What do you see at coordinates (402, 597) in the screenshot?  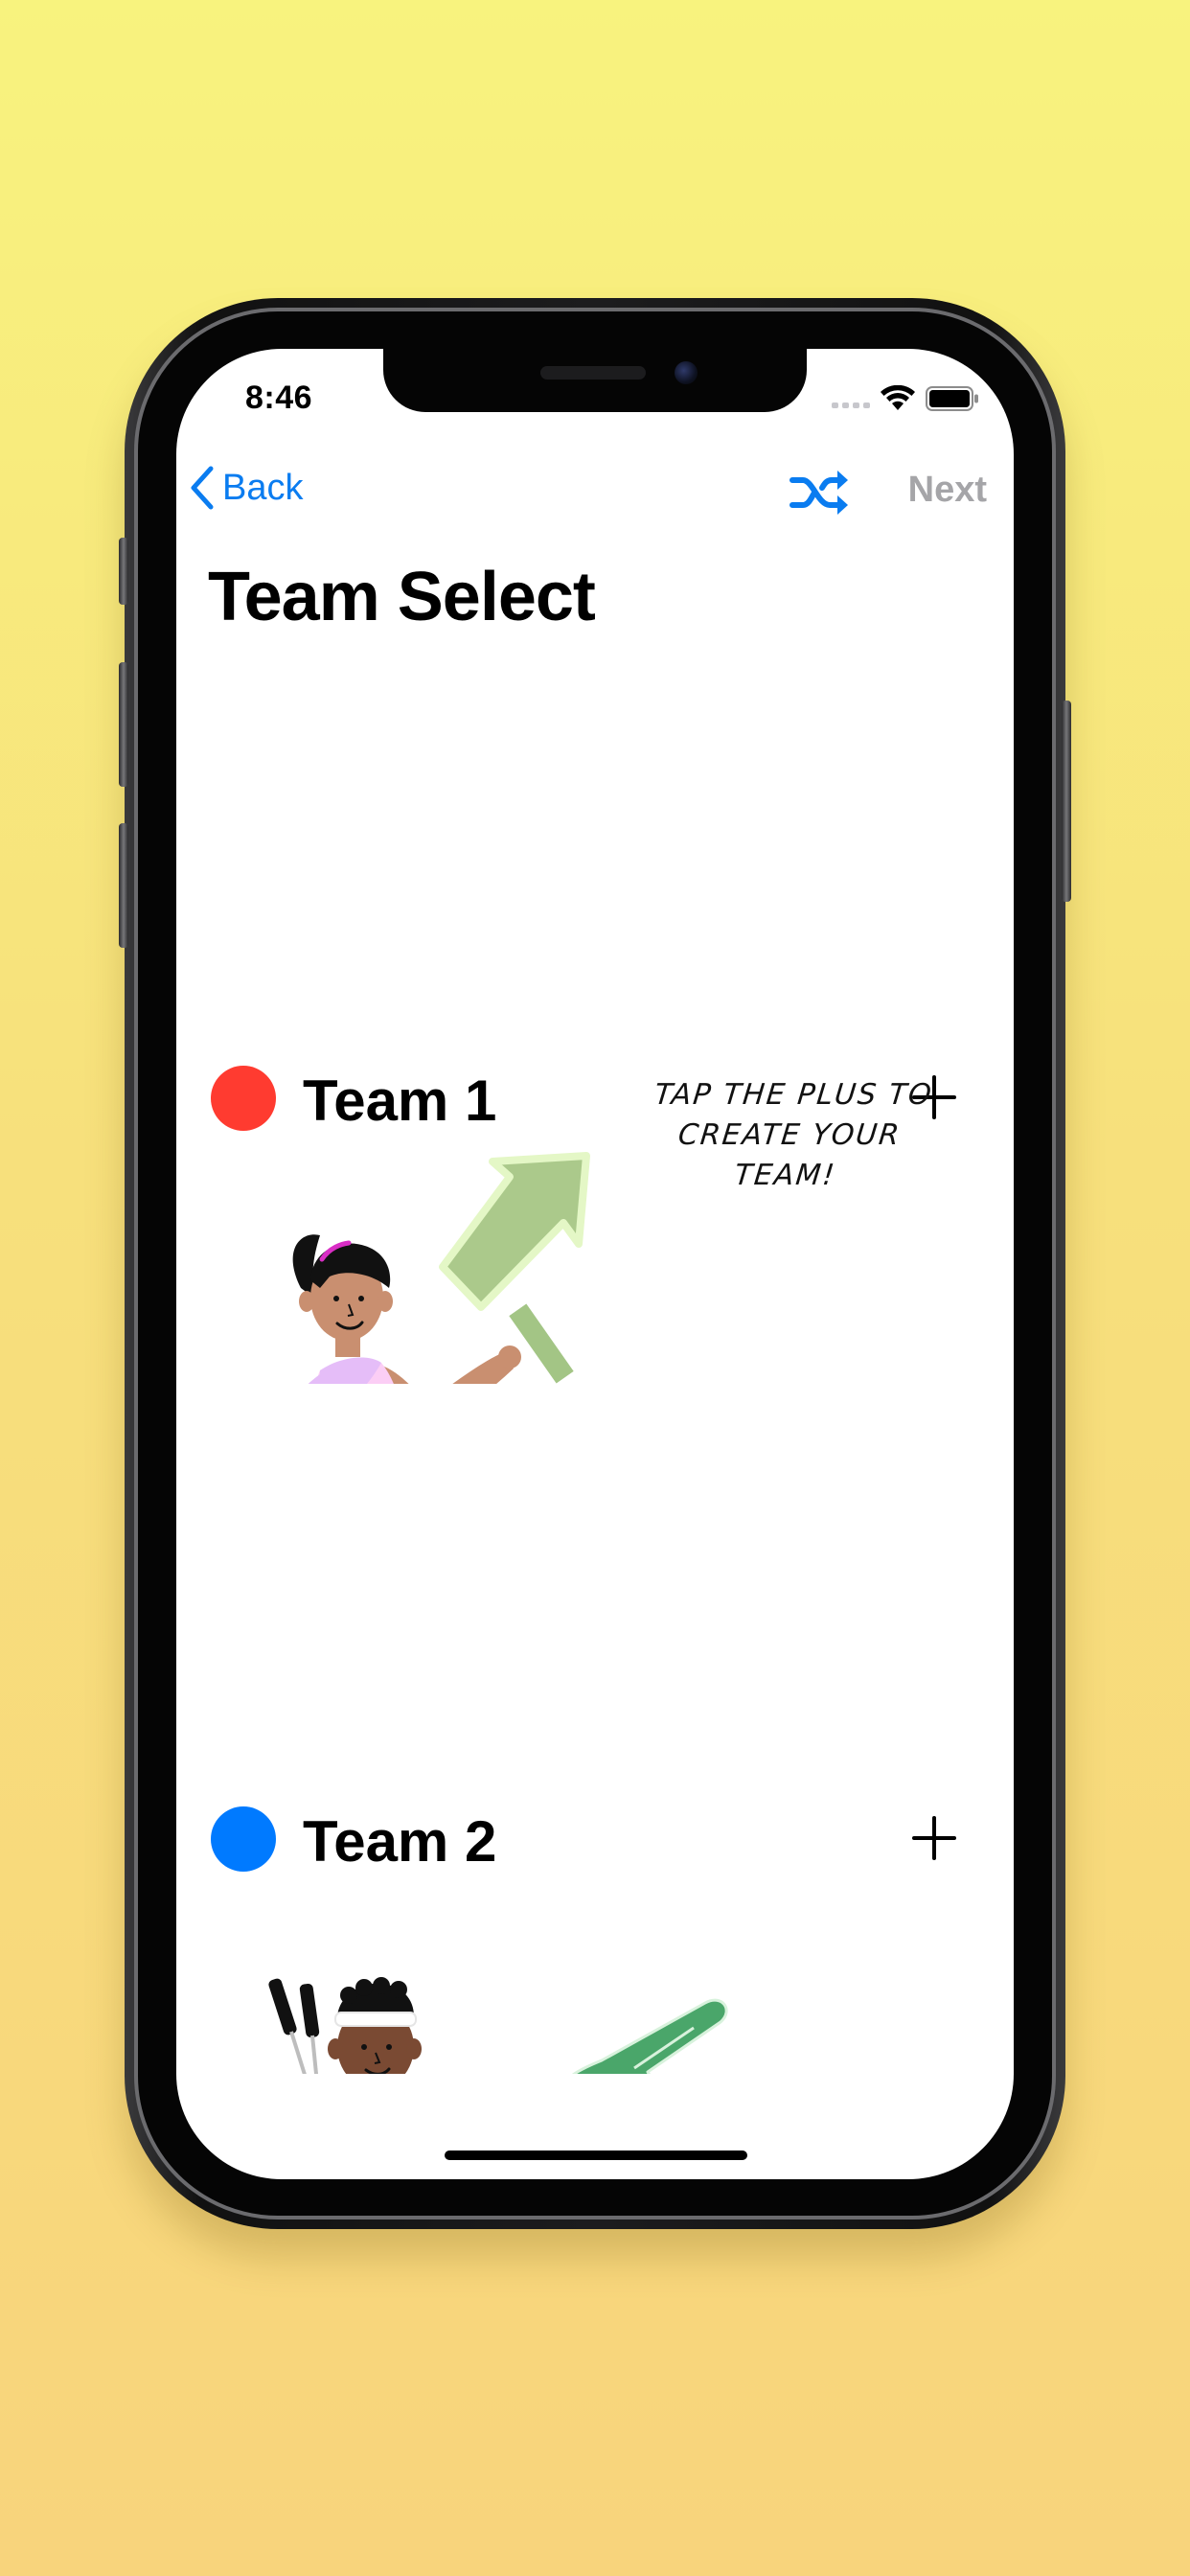 I see `page-title: Team Select` at bounding box center [402, 597].